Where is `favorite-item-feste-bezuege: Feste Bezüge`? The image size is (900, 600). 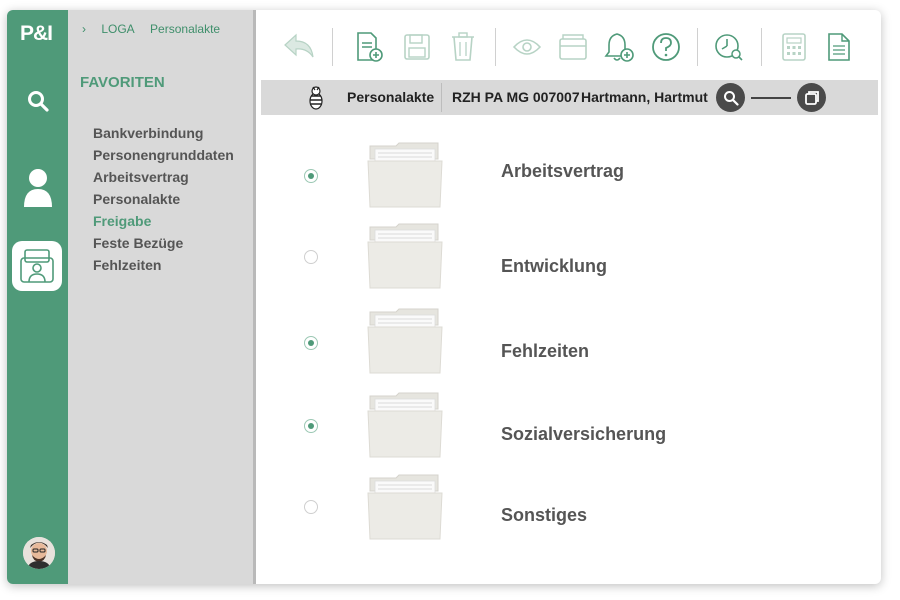 favorite-item-feste-bezuege: Feste Bezüge is located at coordinates (163, 243).